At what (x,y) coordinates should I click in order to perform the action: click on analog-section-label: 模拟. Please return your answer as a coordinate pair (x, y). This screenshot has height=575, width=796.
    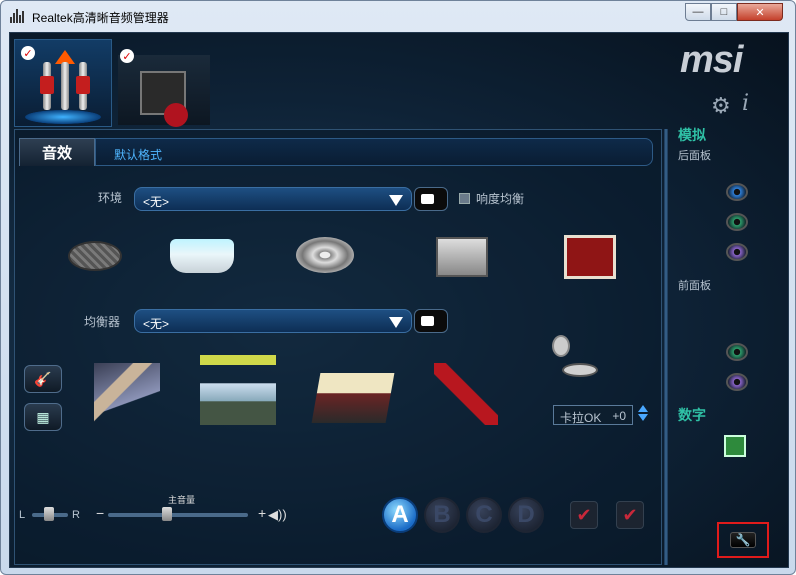
    Looking at the image, I should click on (692, 135).